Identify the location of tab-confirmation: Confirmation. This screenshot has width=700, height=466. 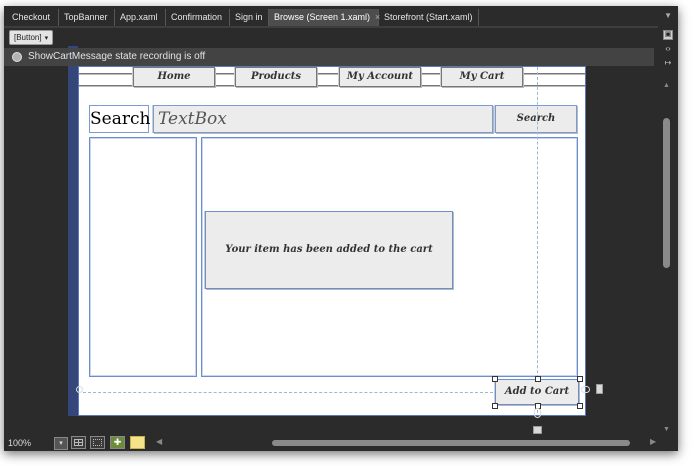
(198, 17).